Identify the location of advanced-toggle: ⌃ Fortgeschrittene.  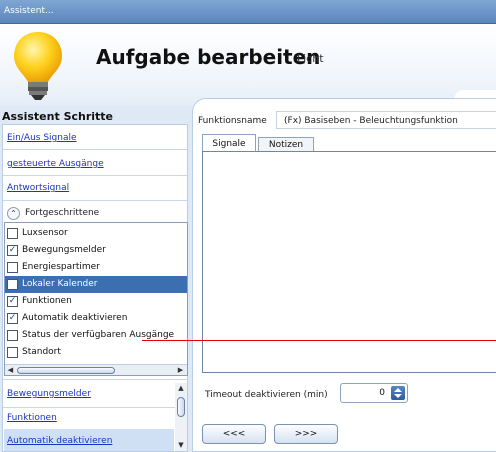
(97, 214).